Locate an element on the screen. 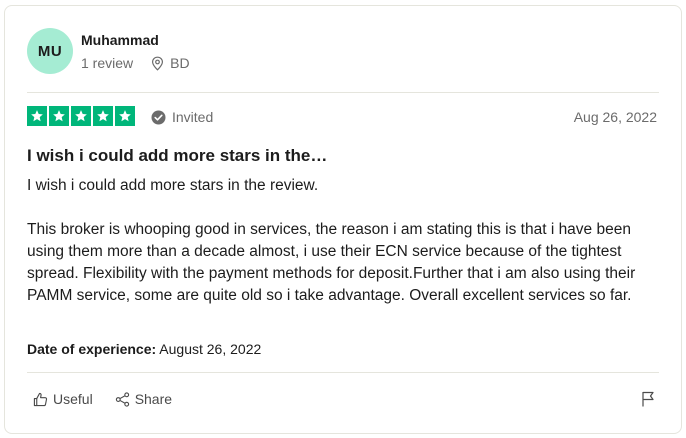 Image resolution: width=686 pixels, height=438 pixels. experience-label: Date of experience: is located at coordinates (92, 349).